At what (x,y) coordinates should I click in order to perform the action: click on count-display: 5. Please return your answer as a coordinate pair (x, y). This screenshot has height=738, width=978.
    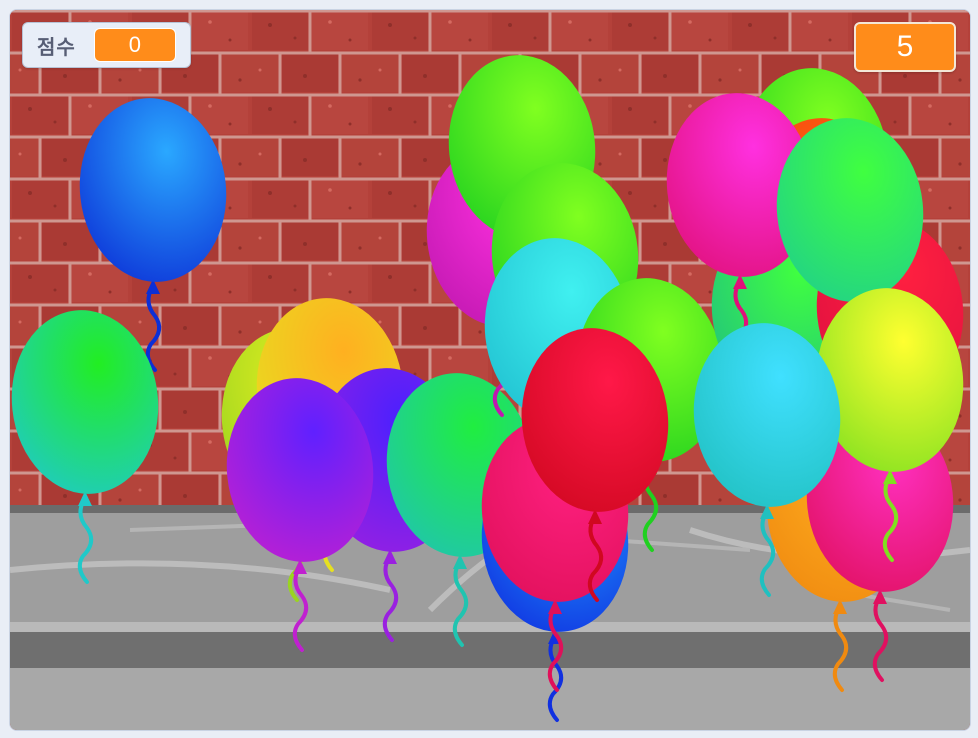
    Looking at the image, I should click on (905, 47).